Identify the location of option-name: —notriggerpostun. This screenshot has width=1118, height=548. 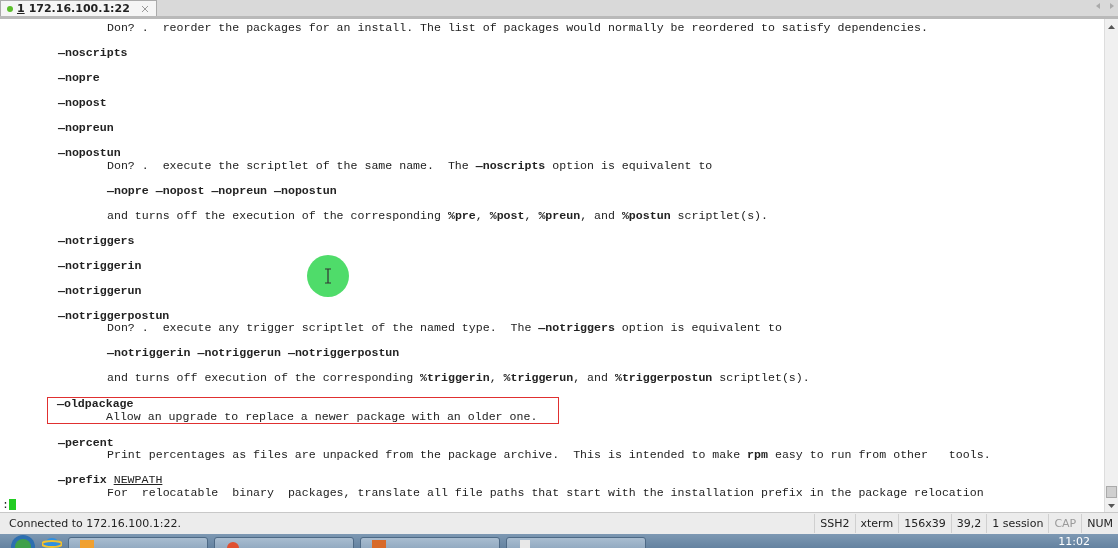
(114, 315).